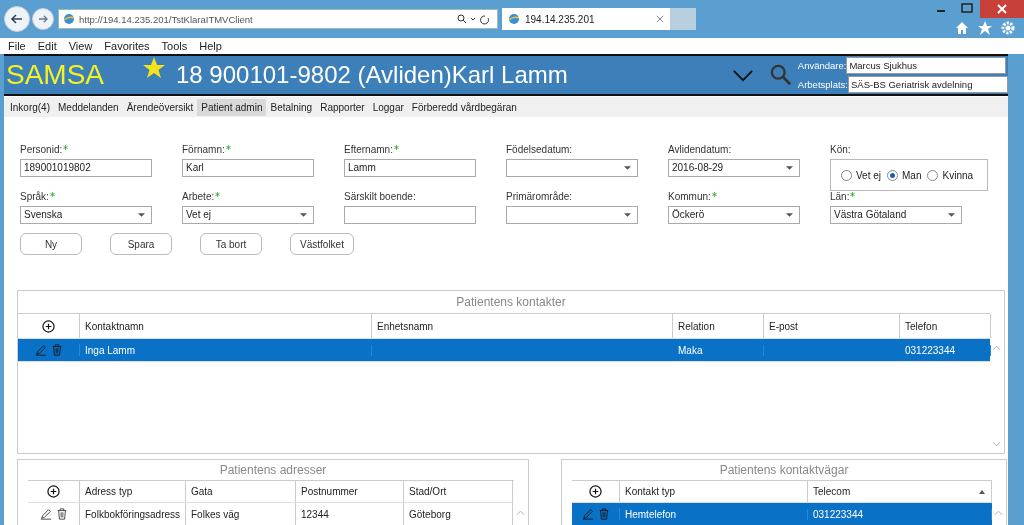 Image resolution: width=1024 pixels, height=525 pixels. I want to click on panel-title: Patientens kontakter, so click(511, 302).